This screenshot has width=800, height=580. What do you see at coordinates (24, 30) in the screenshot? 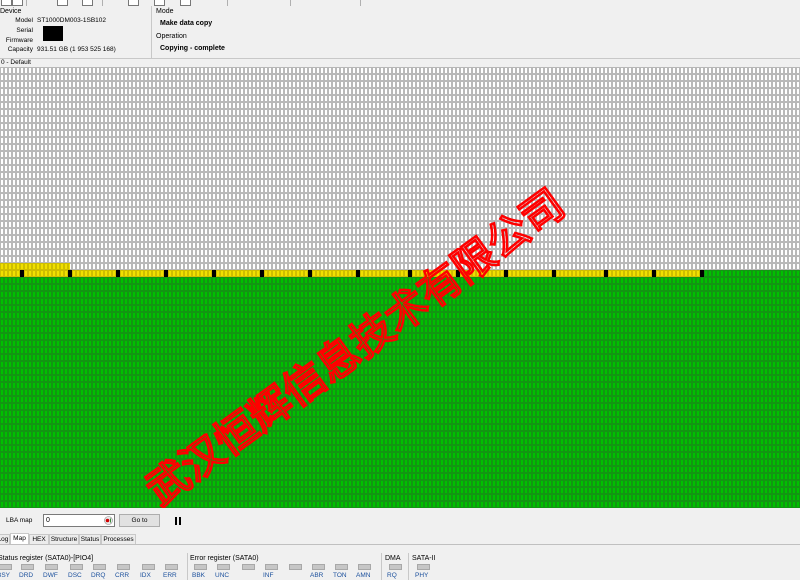
I see `serial-label: Serial` at bounding box center [24, 30].